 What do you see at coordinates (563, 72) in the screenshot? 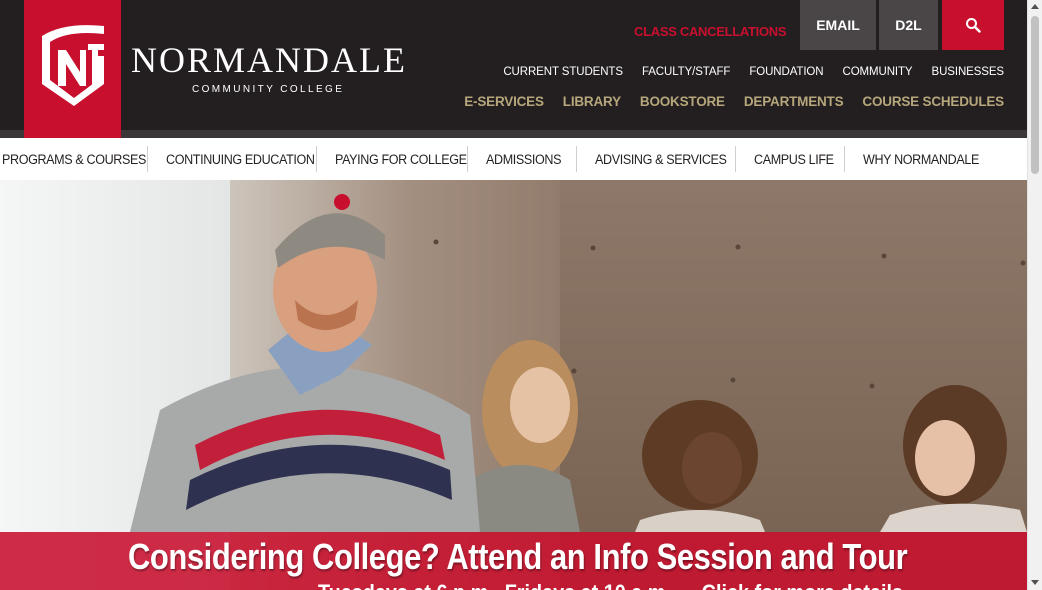
I see `nav-current-students: CURRENT STUDENTS` at bounding box center [563, 72].